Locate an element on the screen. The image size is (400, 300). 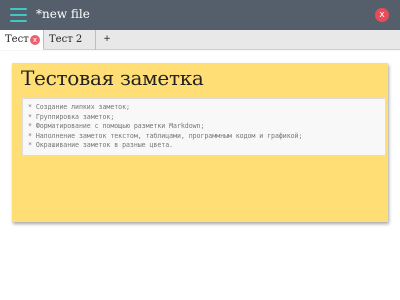
note-line: * Окрашивание заметок в разные цвета. is located at coordinates (101, 145).